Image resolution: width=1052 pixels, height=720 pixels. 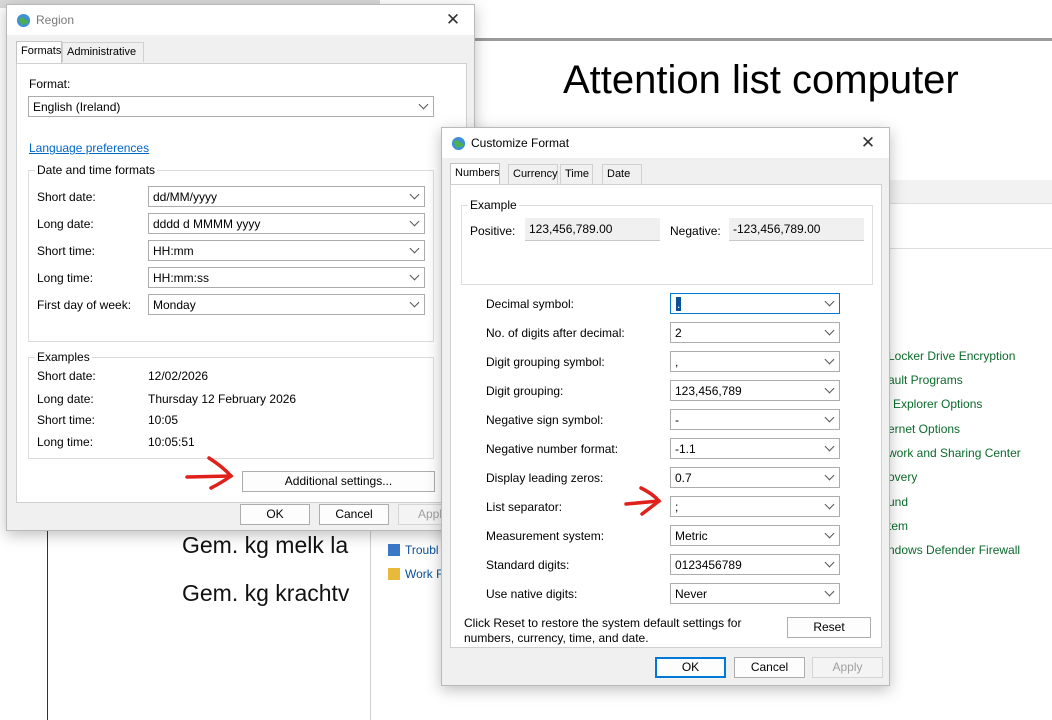 I want to click on customize-ok-button: OK, so click(x=690, y=667).